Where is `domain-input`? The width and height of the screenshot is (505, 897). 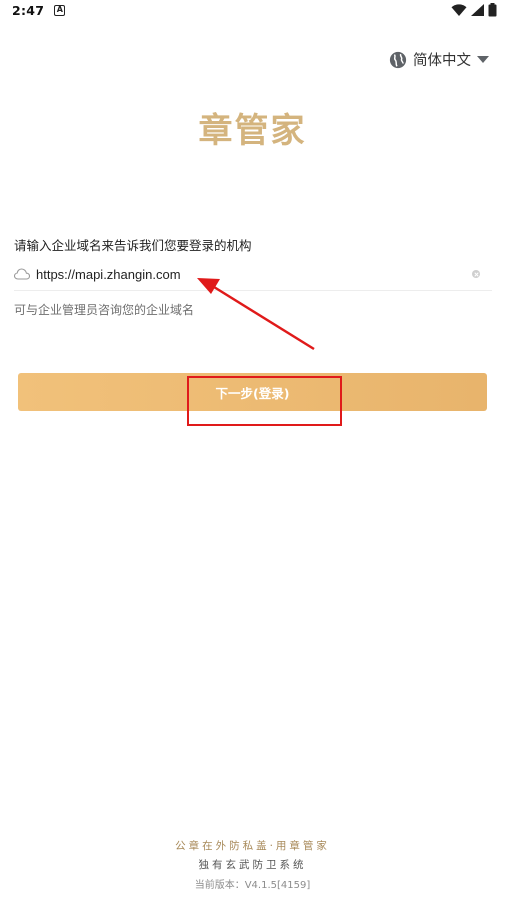 domain-input is located at coordinates (236, 274).